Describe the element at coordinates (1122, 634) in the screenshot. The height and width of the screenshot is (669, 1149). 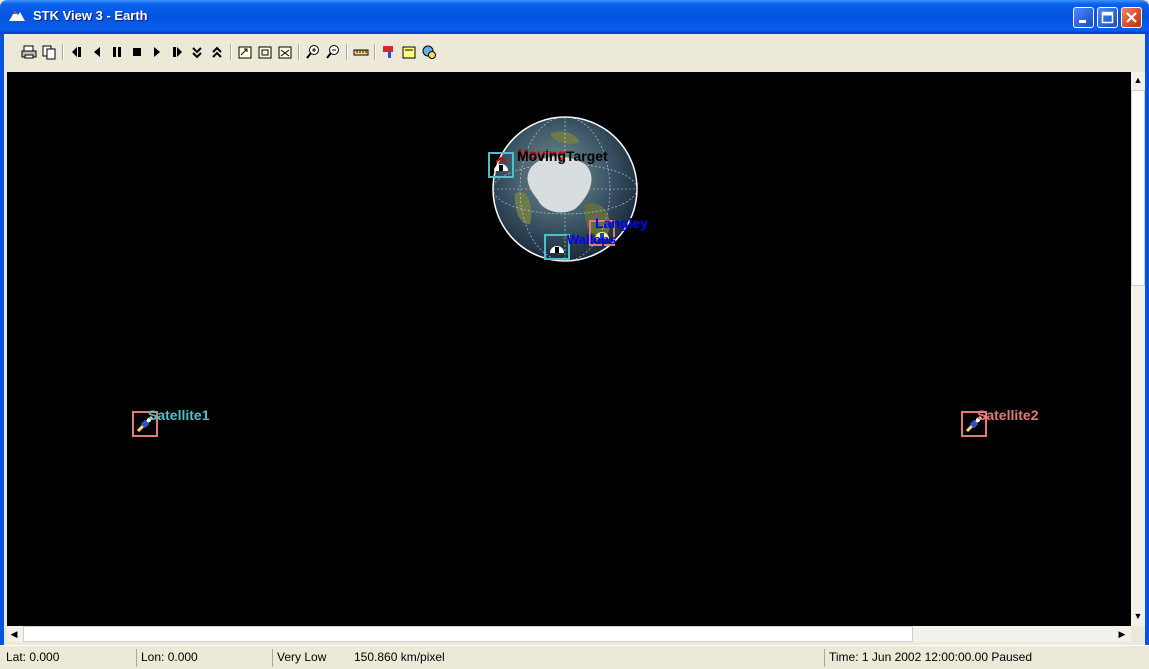
I see `scroll-right-icon: ▶` at that location.